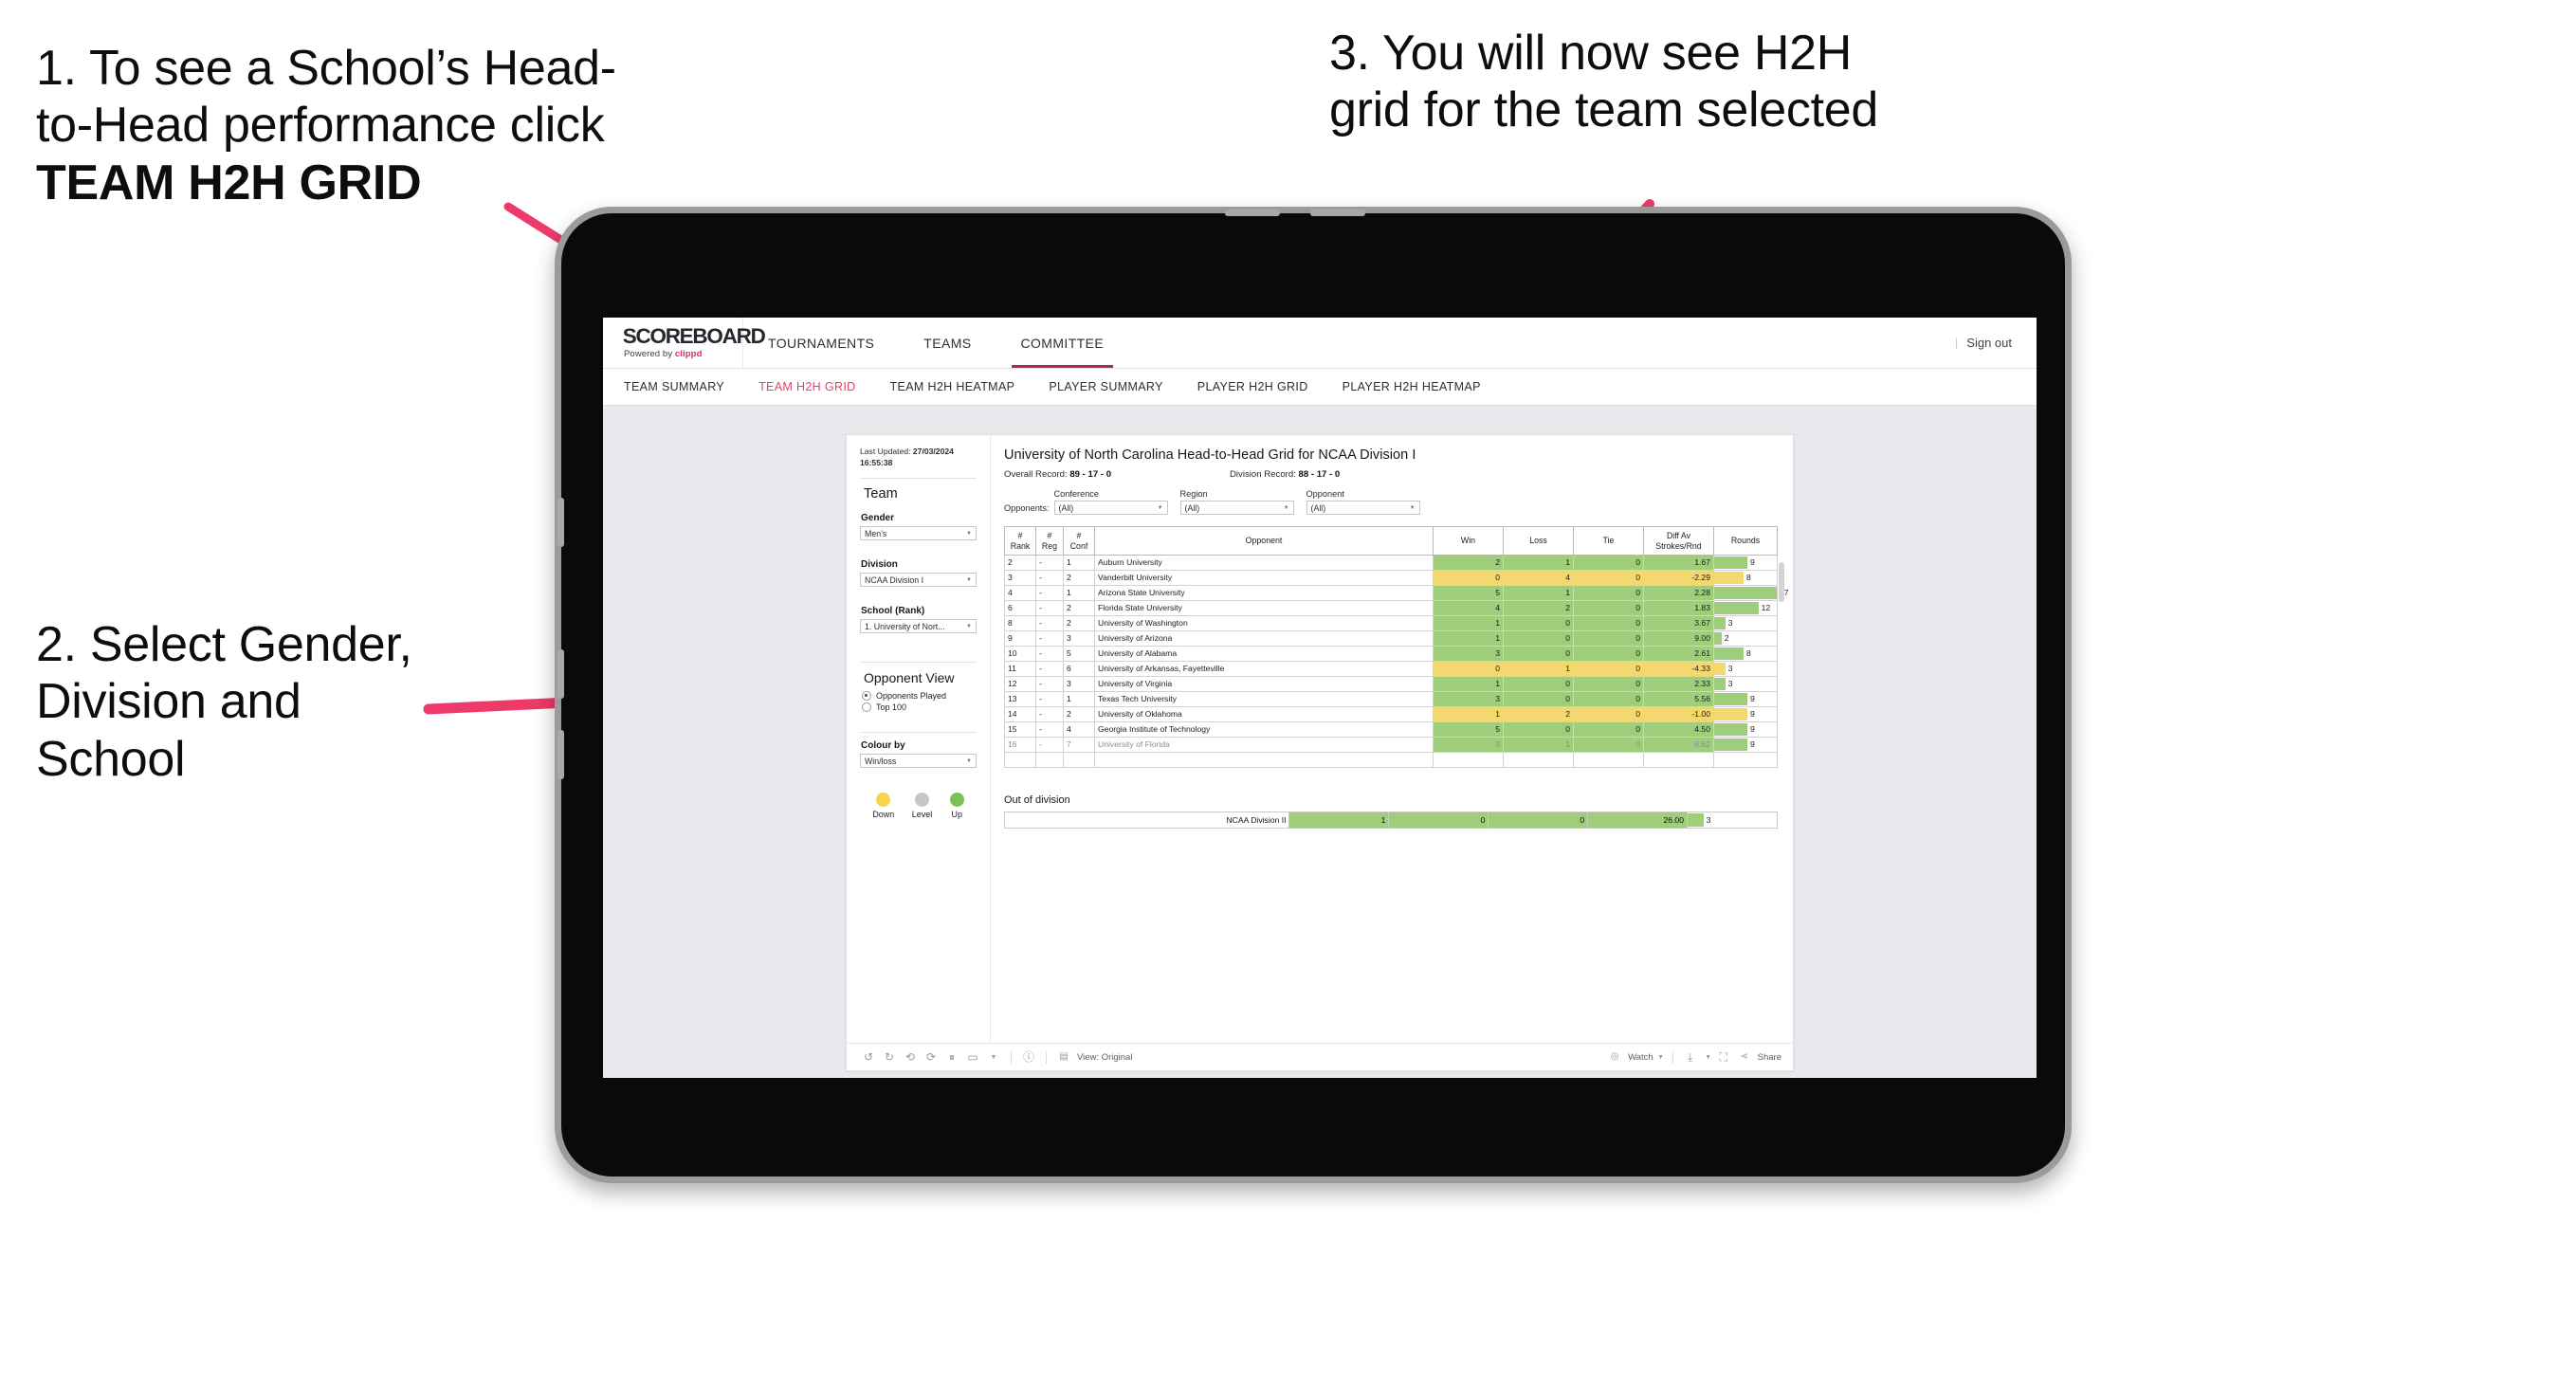 The image size is (2576, 1386). Describe the element at coordinates (1117, 474) in the screenshot. I see `overall-record: Overall Record: 89 - 17 - 0` at that location.